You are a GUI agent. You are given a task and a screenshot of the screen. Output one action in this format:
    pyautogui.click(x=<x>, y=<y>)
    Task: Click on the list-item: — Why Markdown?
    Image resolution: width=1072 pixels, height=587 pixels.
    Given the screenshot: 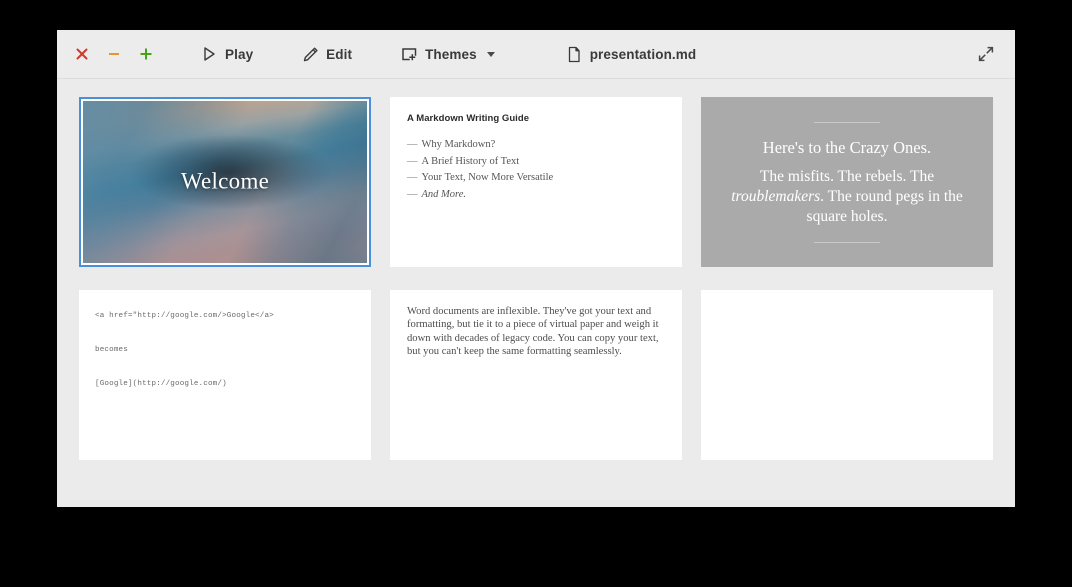 What is the action you would take?
    pyautogui.click(x=536, y=145)
    